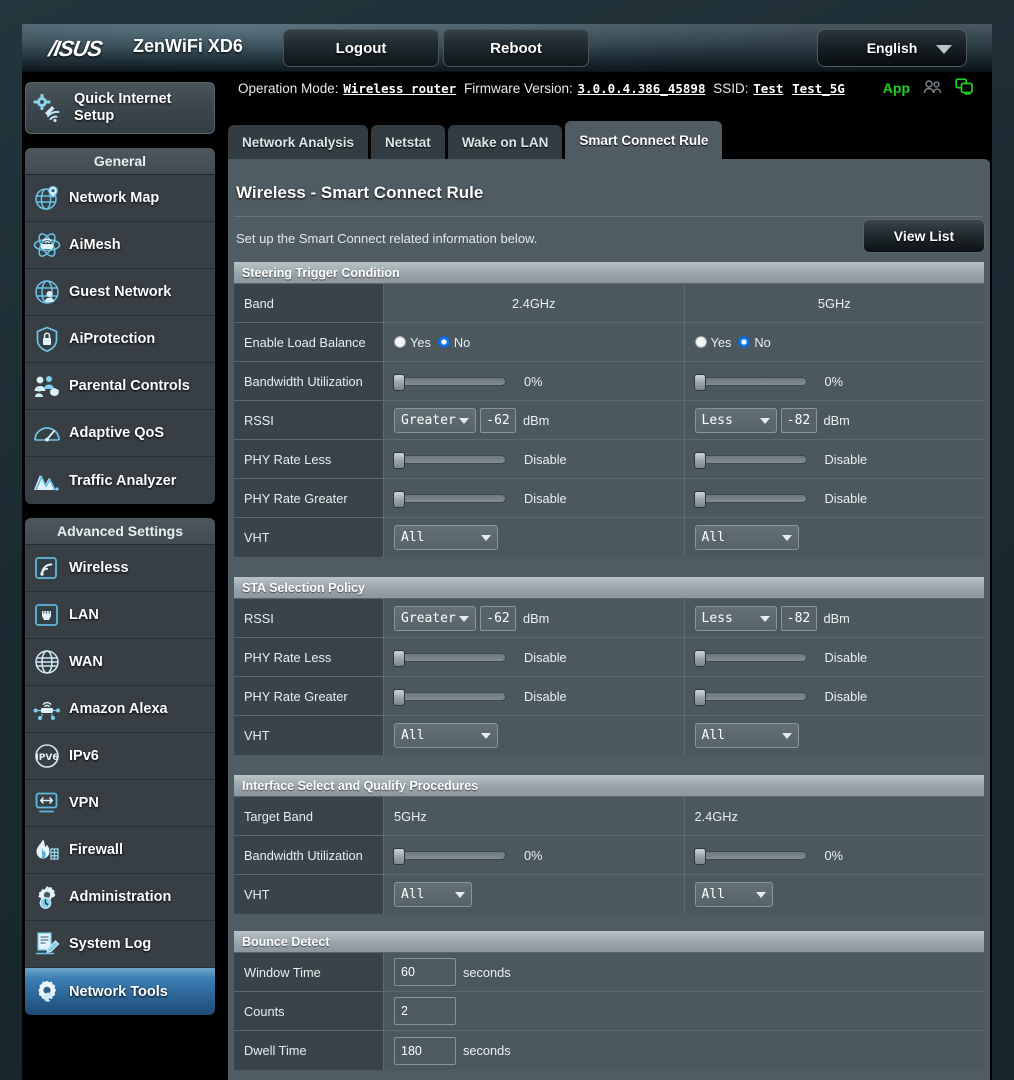  I want to click on sidebar-label: Network Map, so click(114, 198).